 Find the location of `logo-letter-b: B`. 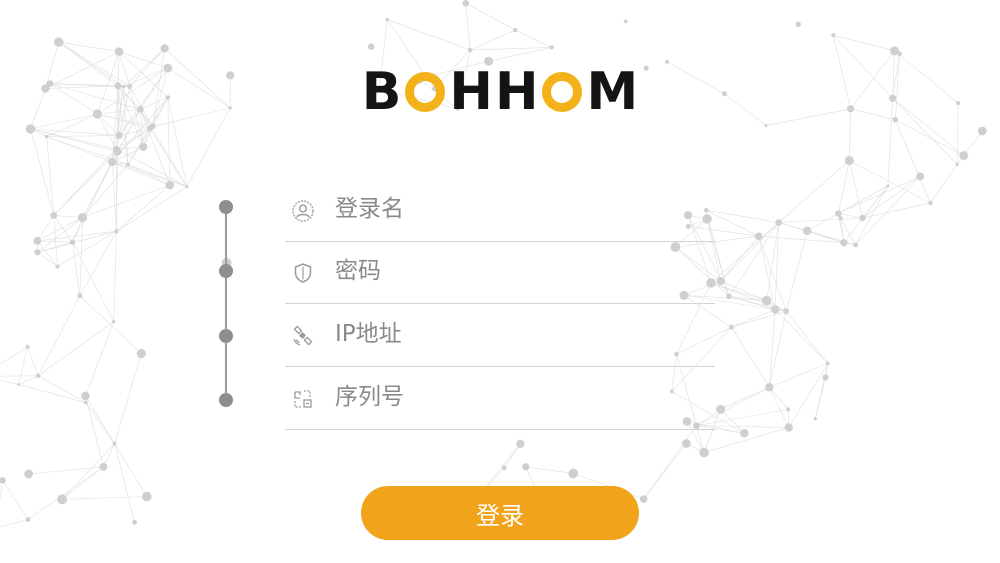

logo-letter-b: B is located at coordinates (381, 92).